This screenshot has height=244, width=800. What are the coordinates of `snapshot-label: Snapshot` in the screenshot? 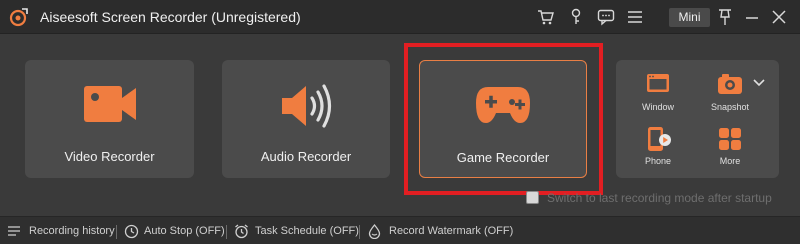 It's located at (730, 107).